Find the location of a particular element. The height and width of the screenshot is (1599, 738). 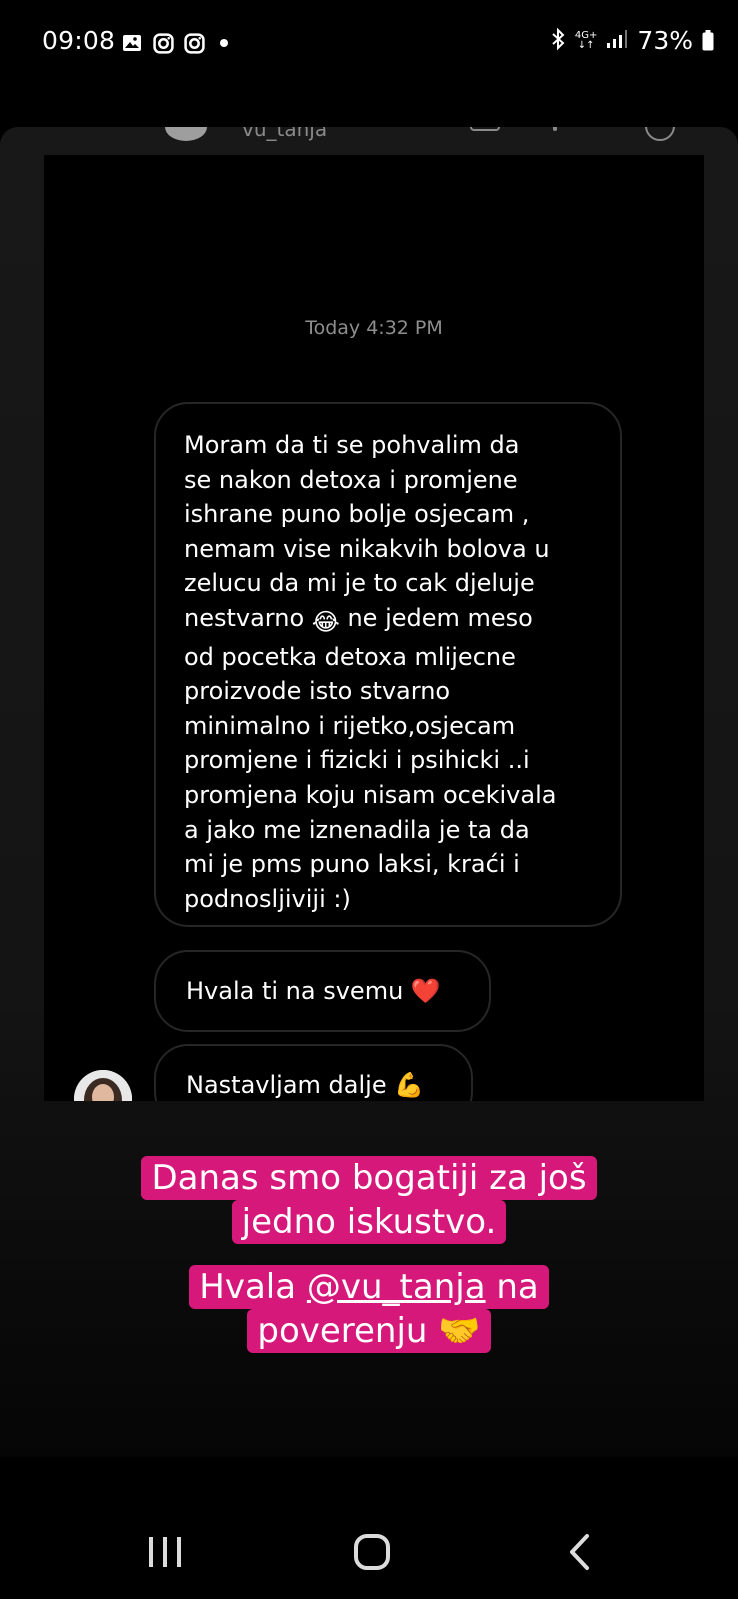

signal-icon is located at coordinates (617, 41).